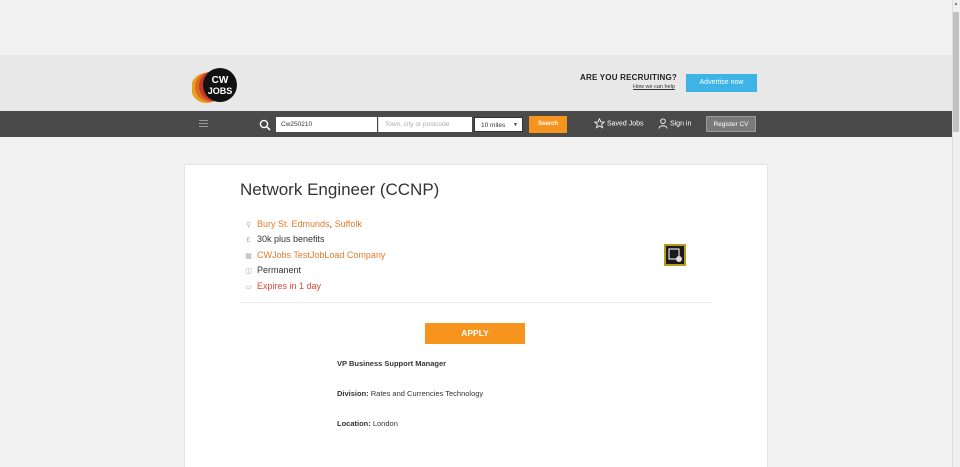 This screenshot has height=467, width=960. What do you see at coordinates (353, 393) in the screenshot?
I see `division-label: Division:` at bounding box center [353, 393].